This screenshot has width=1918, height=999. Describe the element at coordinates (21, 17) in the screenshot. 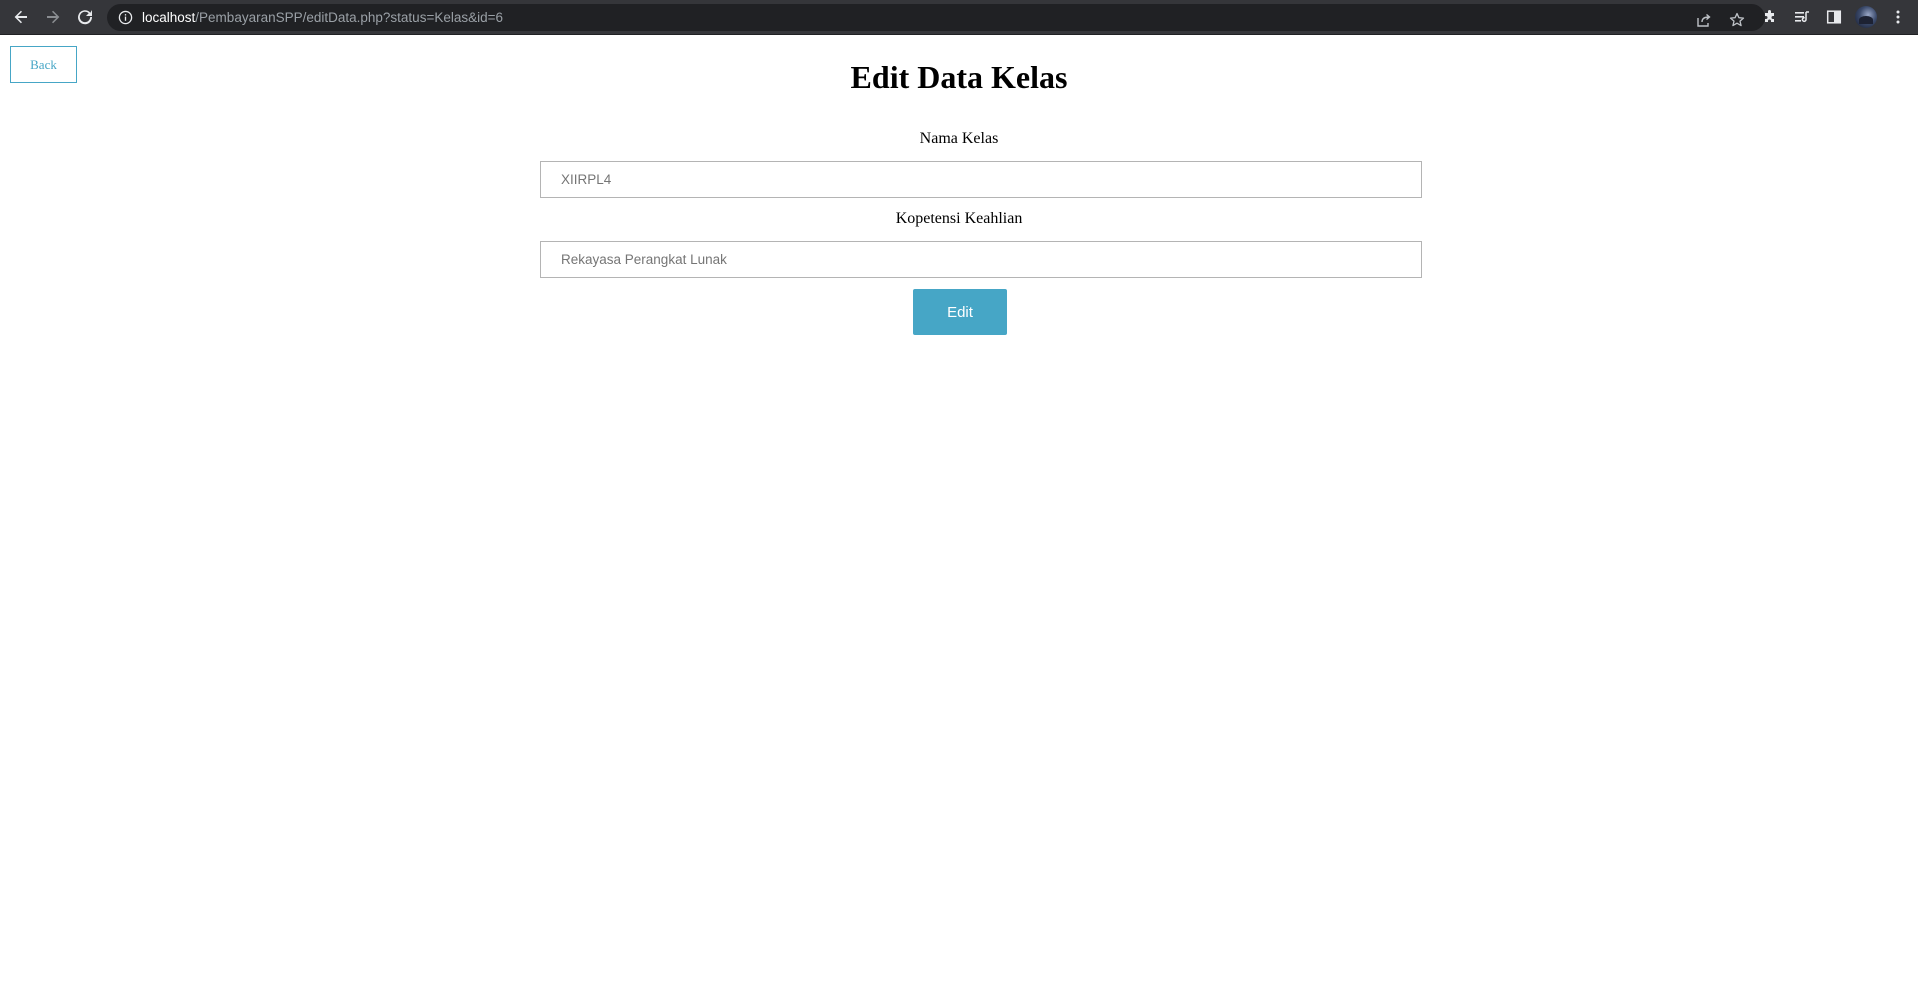

I see `arrow-left-icon` at that location.